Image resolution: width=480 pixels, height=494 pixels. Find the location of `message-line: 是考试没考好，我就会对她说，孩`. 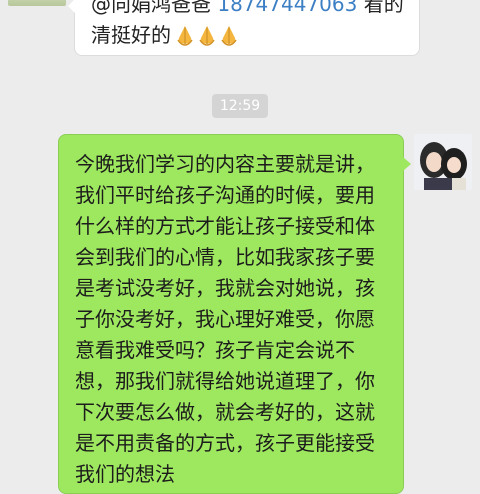

message-line: 是考试没考好，我就会对她说，孩 is located at coordinates (225, 288).